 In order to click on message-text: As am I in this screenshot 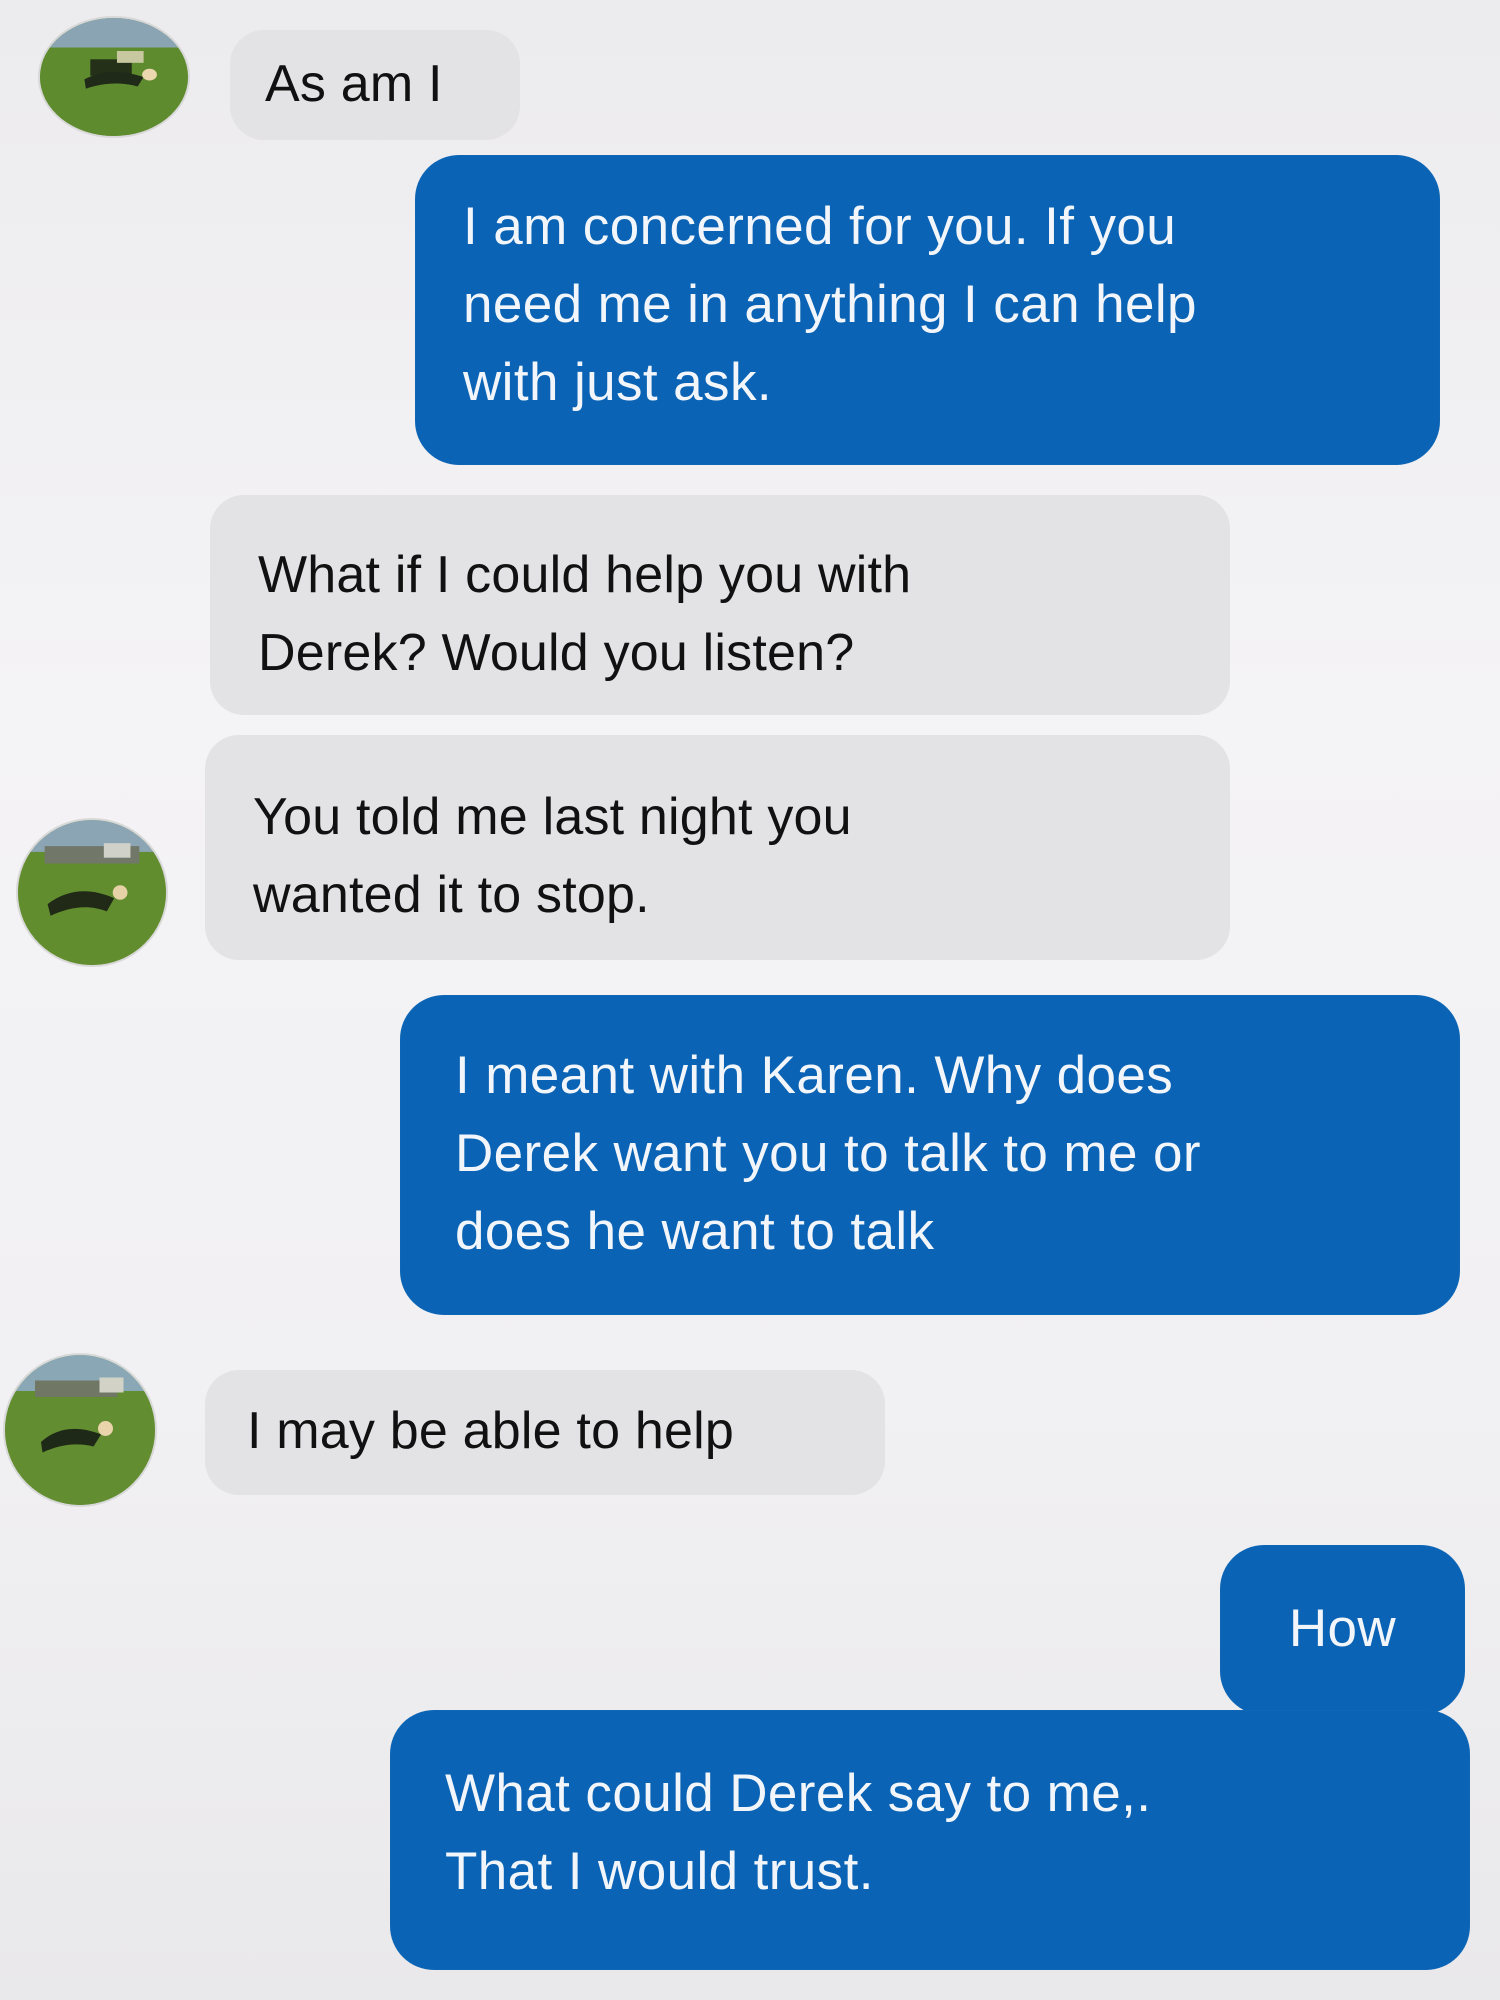, I will do `click(354, 84)`.